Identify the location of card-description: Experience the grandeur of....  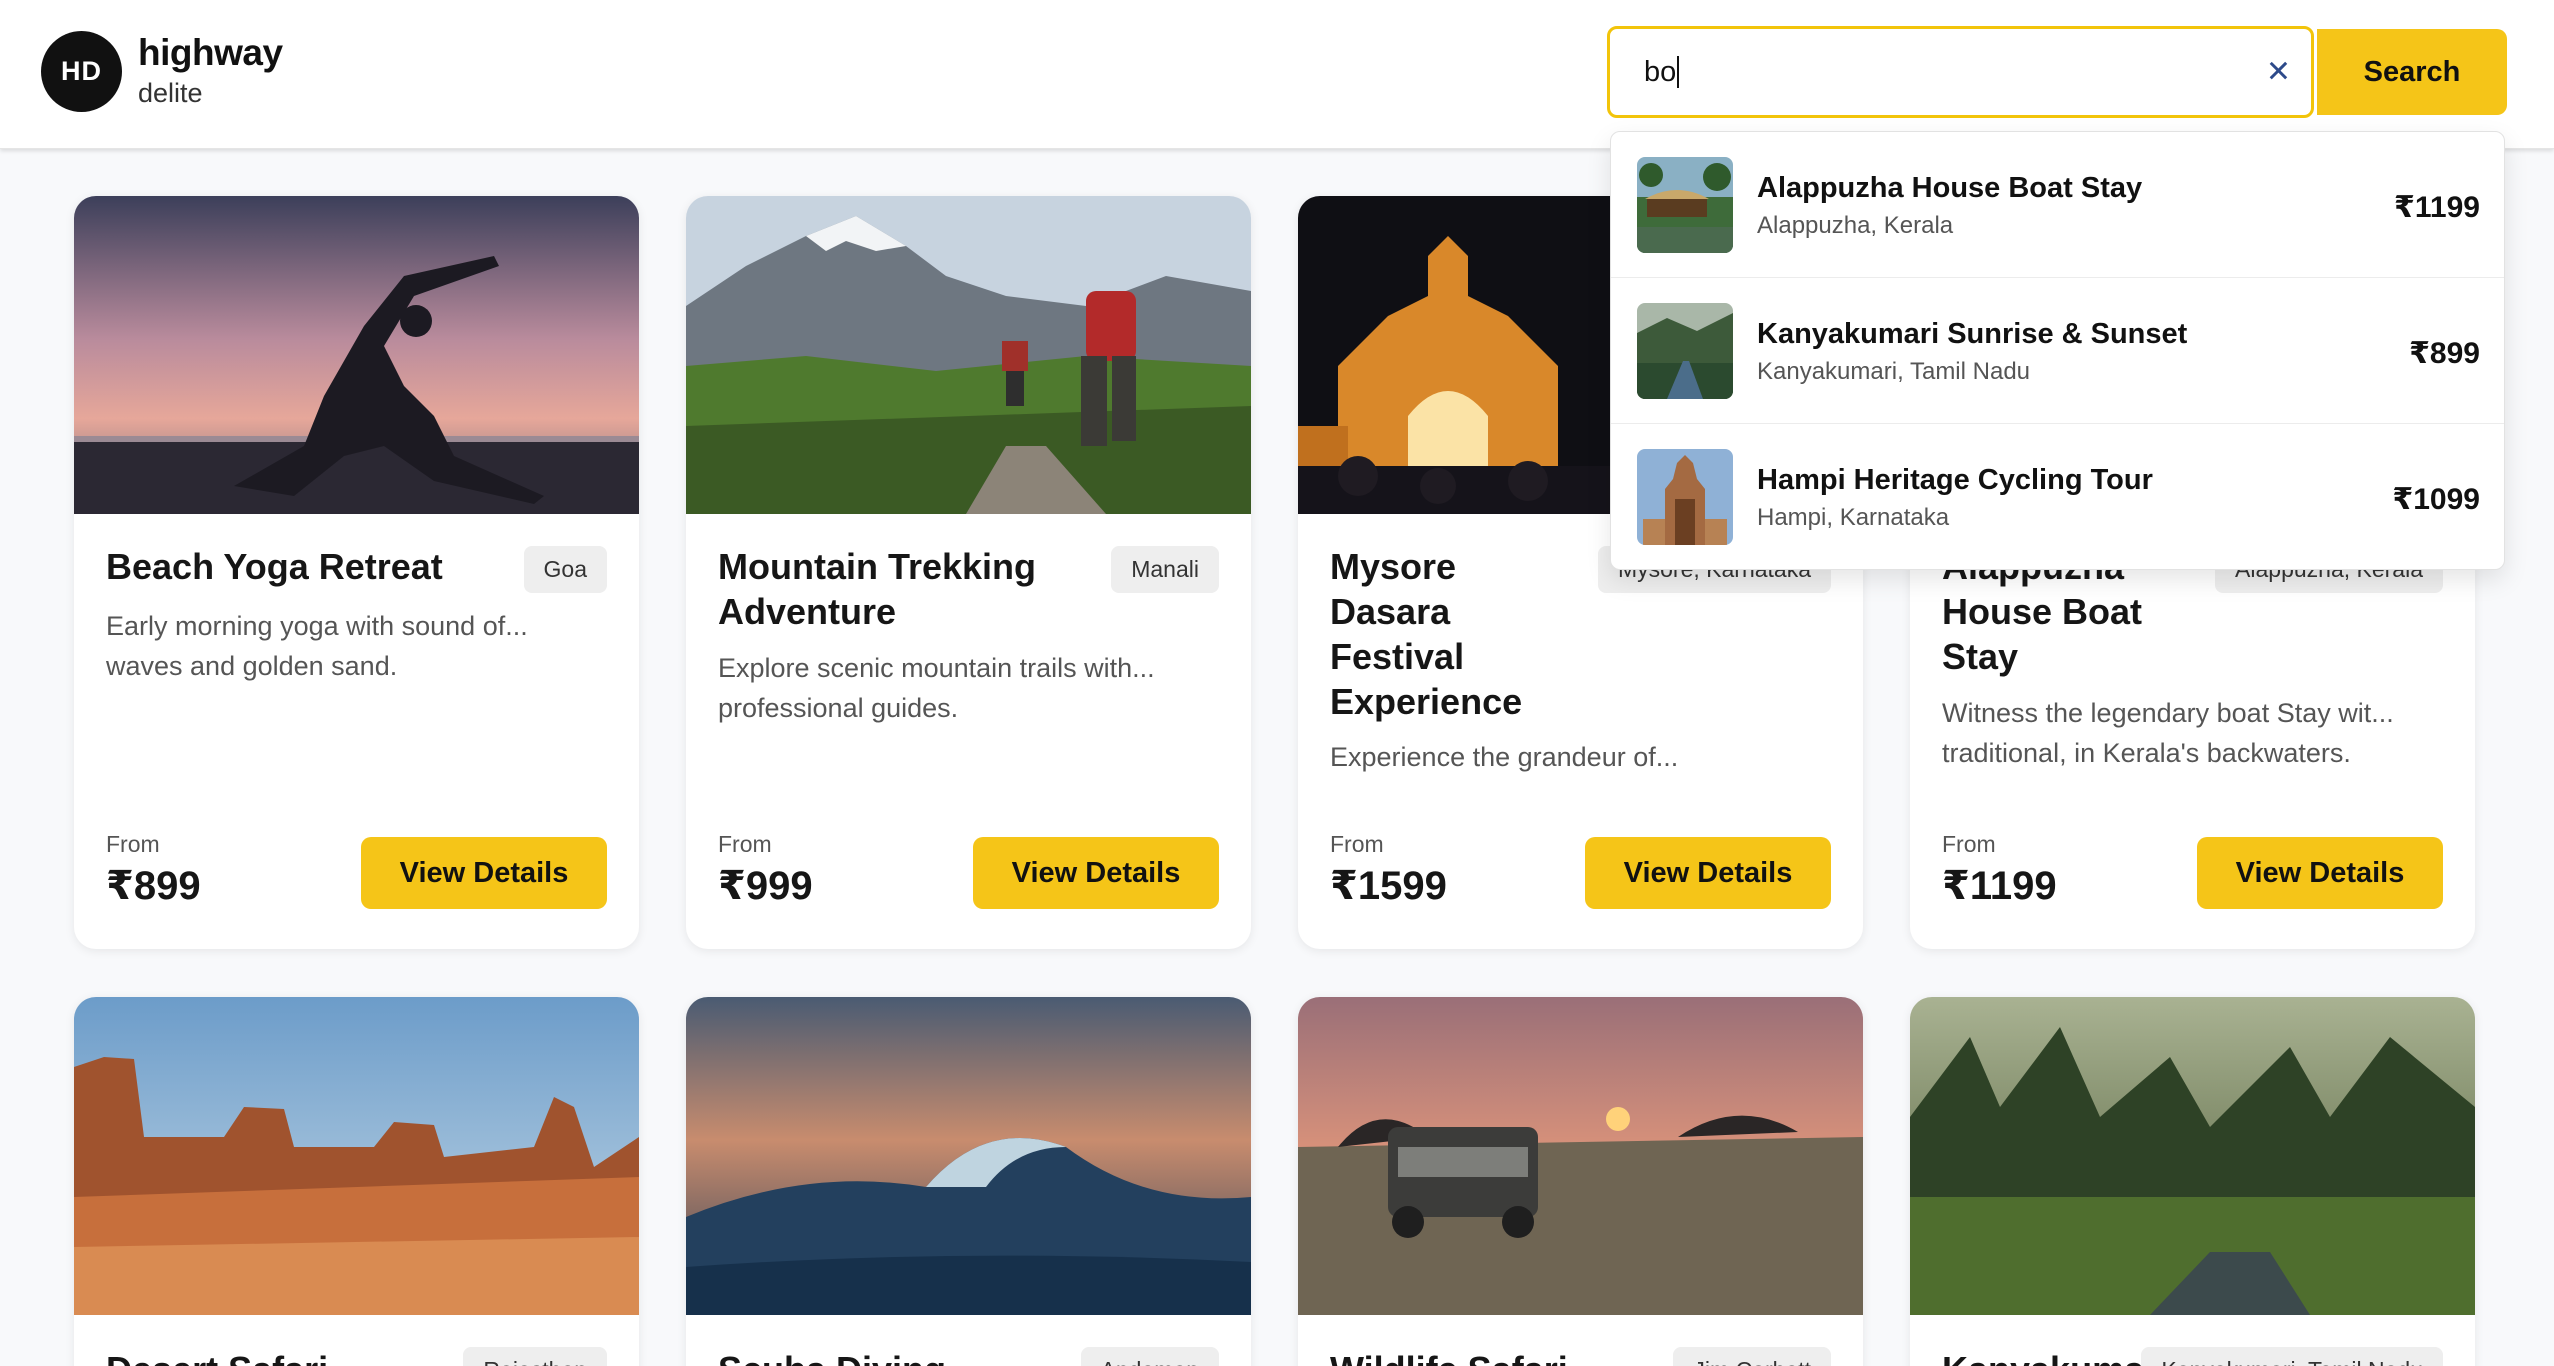
(1504, 757).